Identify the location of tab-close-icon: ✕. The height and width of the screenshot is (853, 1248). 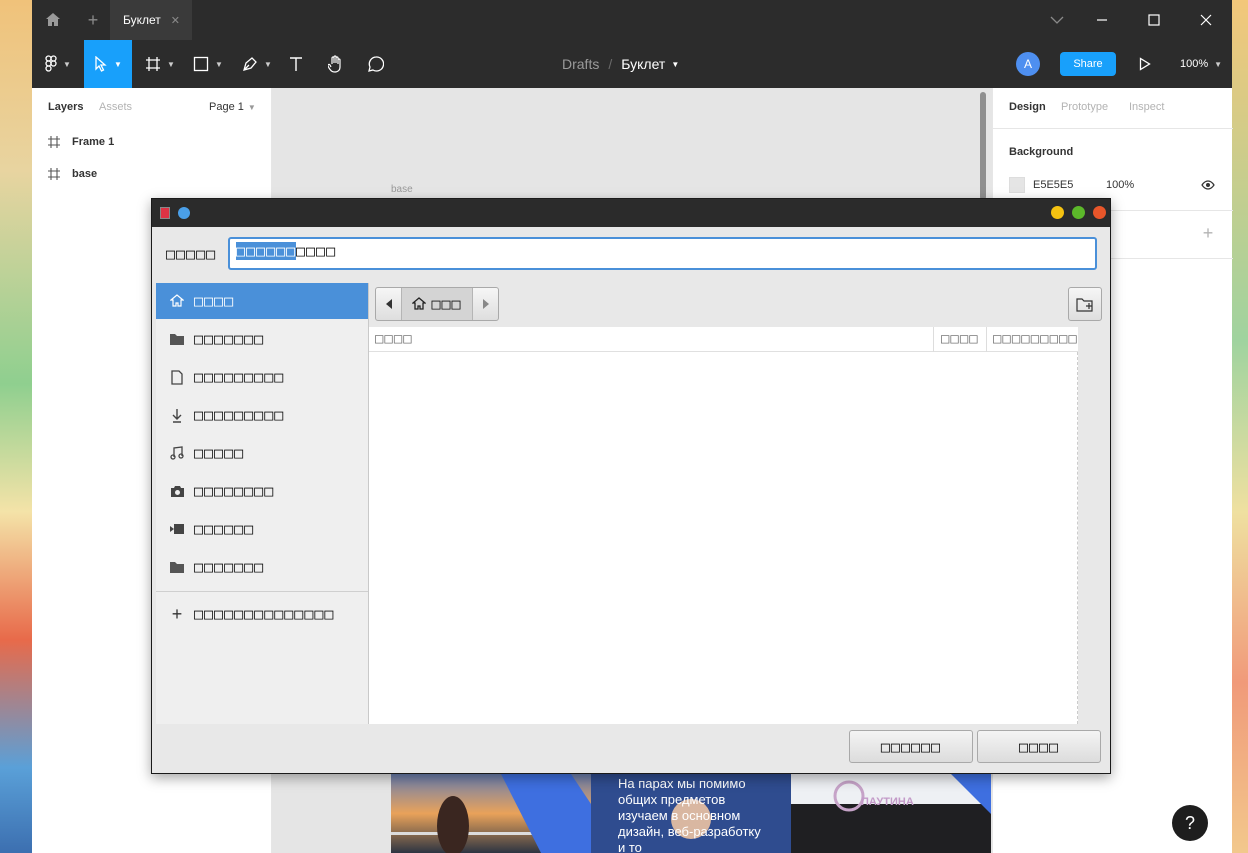
(175, 20).